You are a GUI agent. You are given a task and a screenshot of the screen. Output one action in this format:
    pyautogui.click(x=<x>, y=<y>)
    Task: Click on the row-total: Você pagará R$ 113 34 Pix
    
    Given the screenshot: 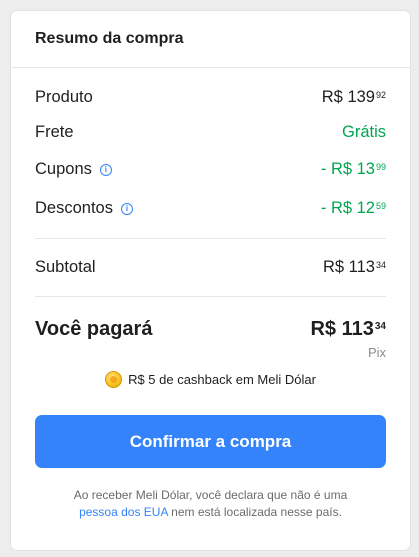 What is the action you would take?
    pyautogui.click(x=210, y=339)
    